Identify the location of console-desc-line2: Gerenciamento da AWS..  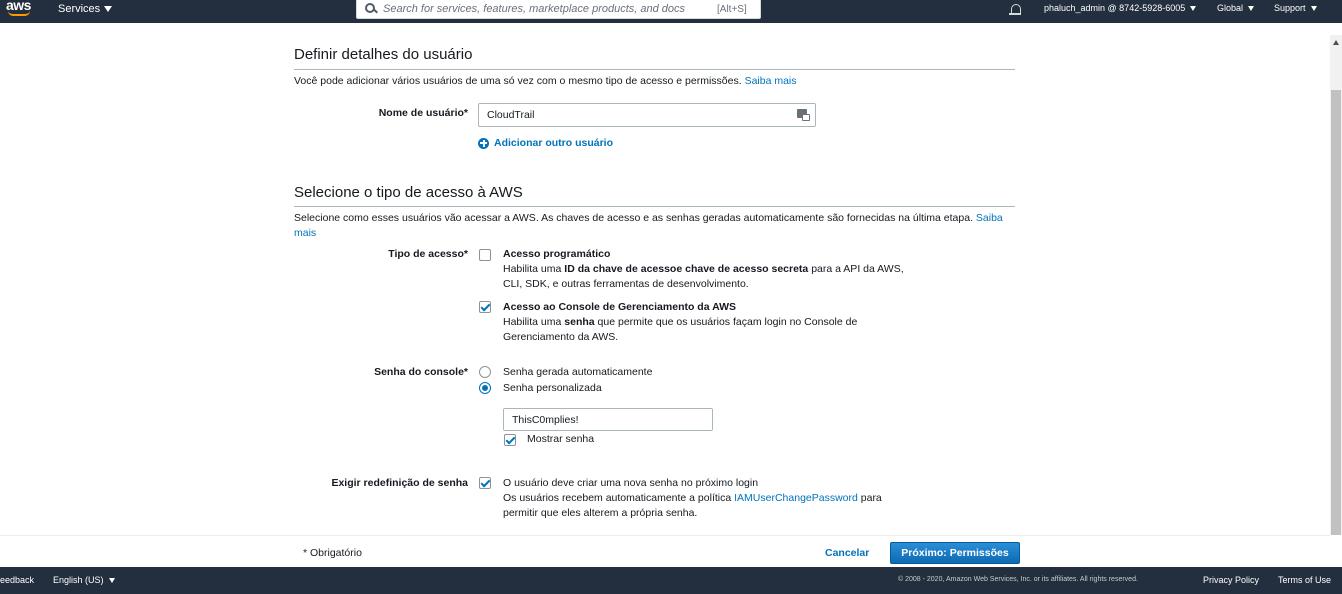
(561, 337).